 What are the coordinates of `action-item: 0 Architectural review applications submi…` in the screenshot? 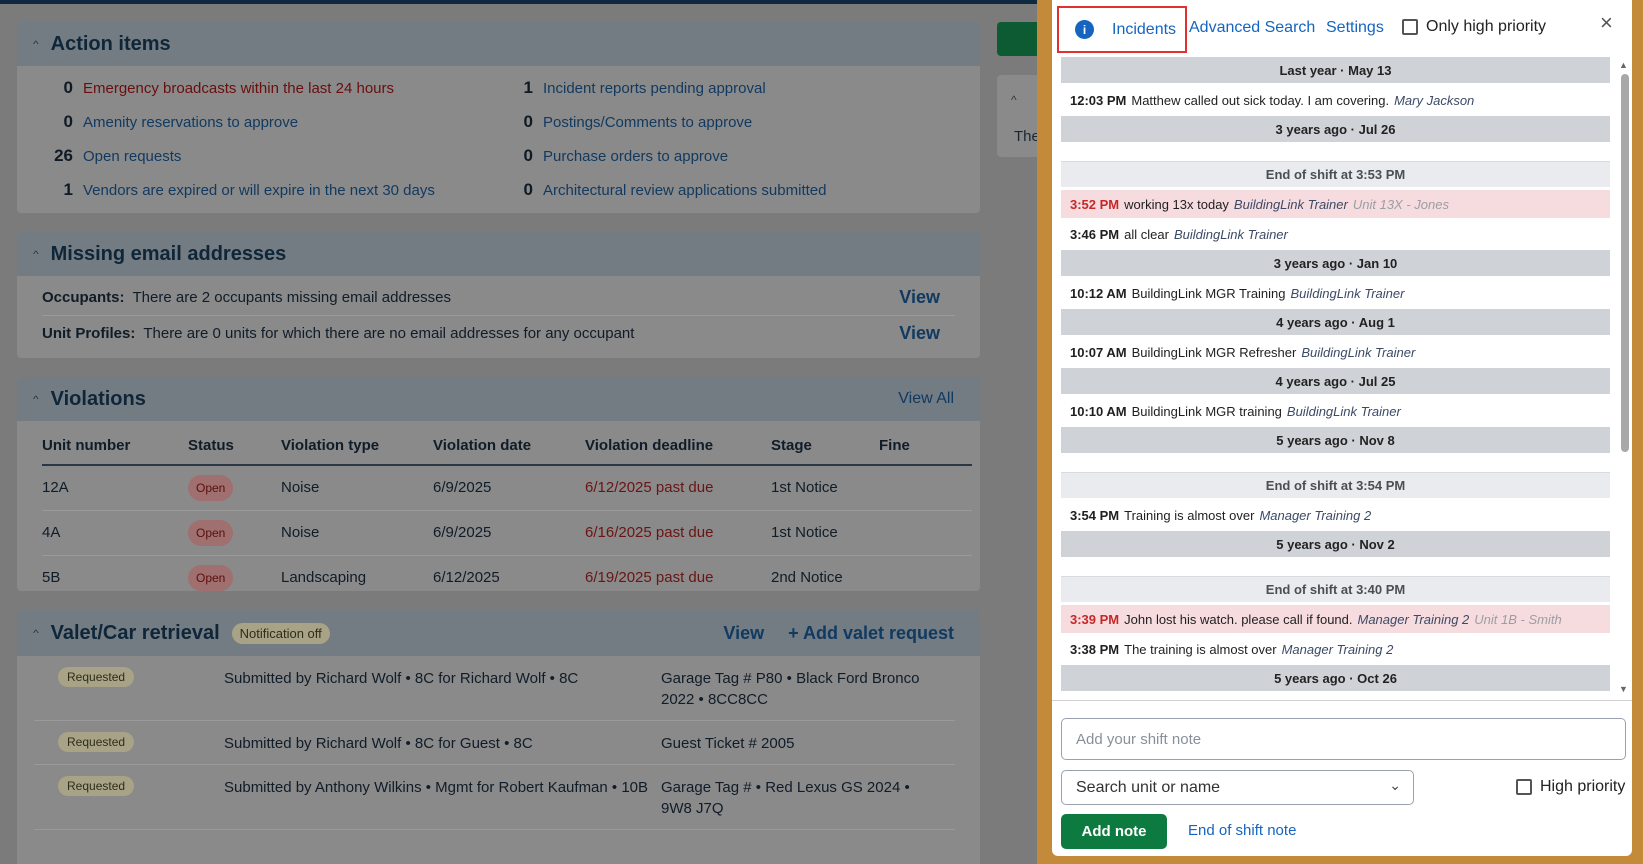 It's located at (729, 190).